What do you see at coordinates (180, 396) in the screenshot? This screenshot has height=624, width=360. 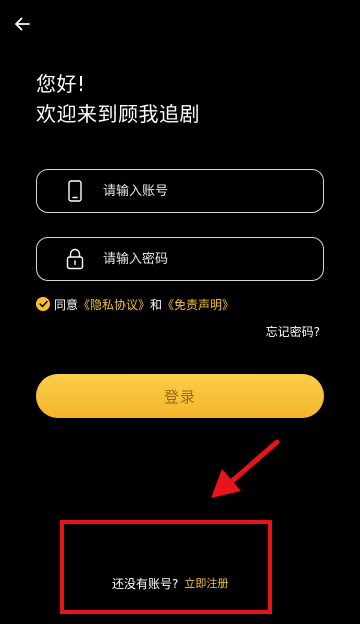 I see `login-button: 登录` at bounding box center [180, 396].